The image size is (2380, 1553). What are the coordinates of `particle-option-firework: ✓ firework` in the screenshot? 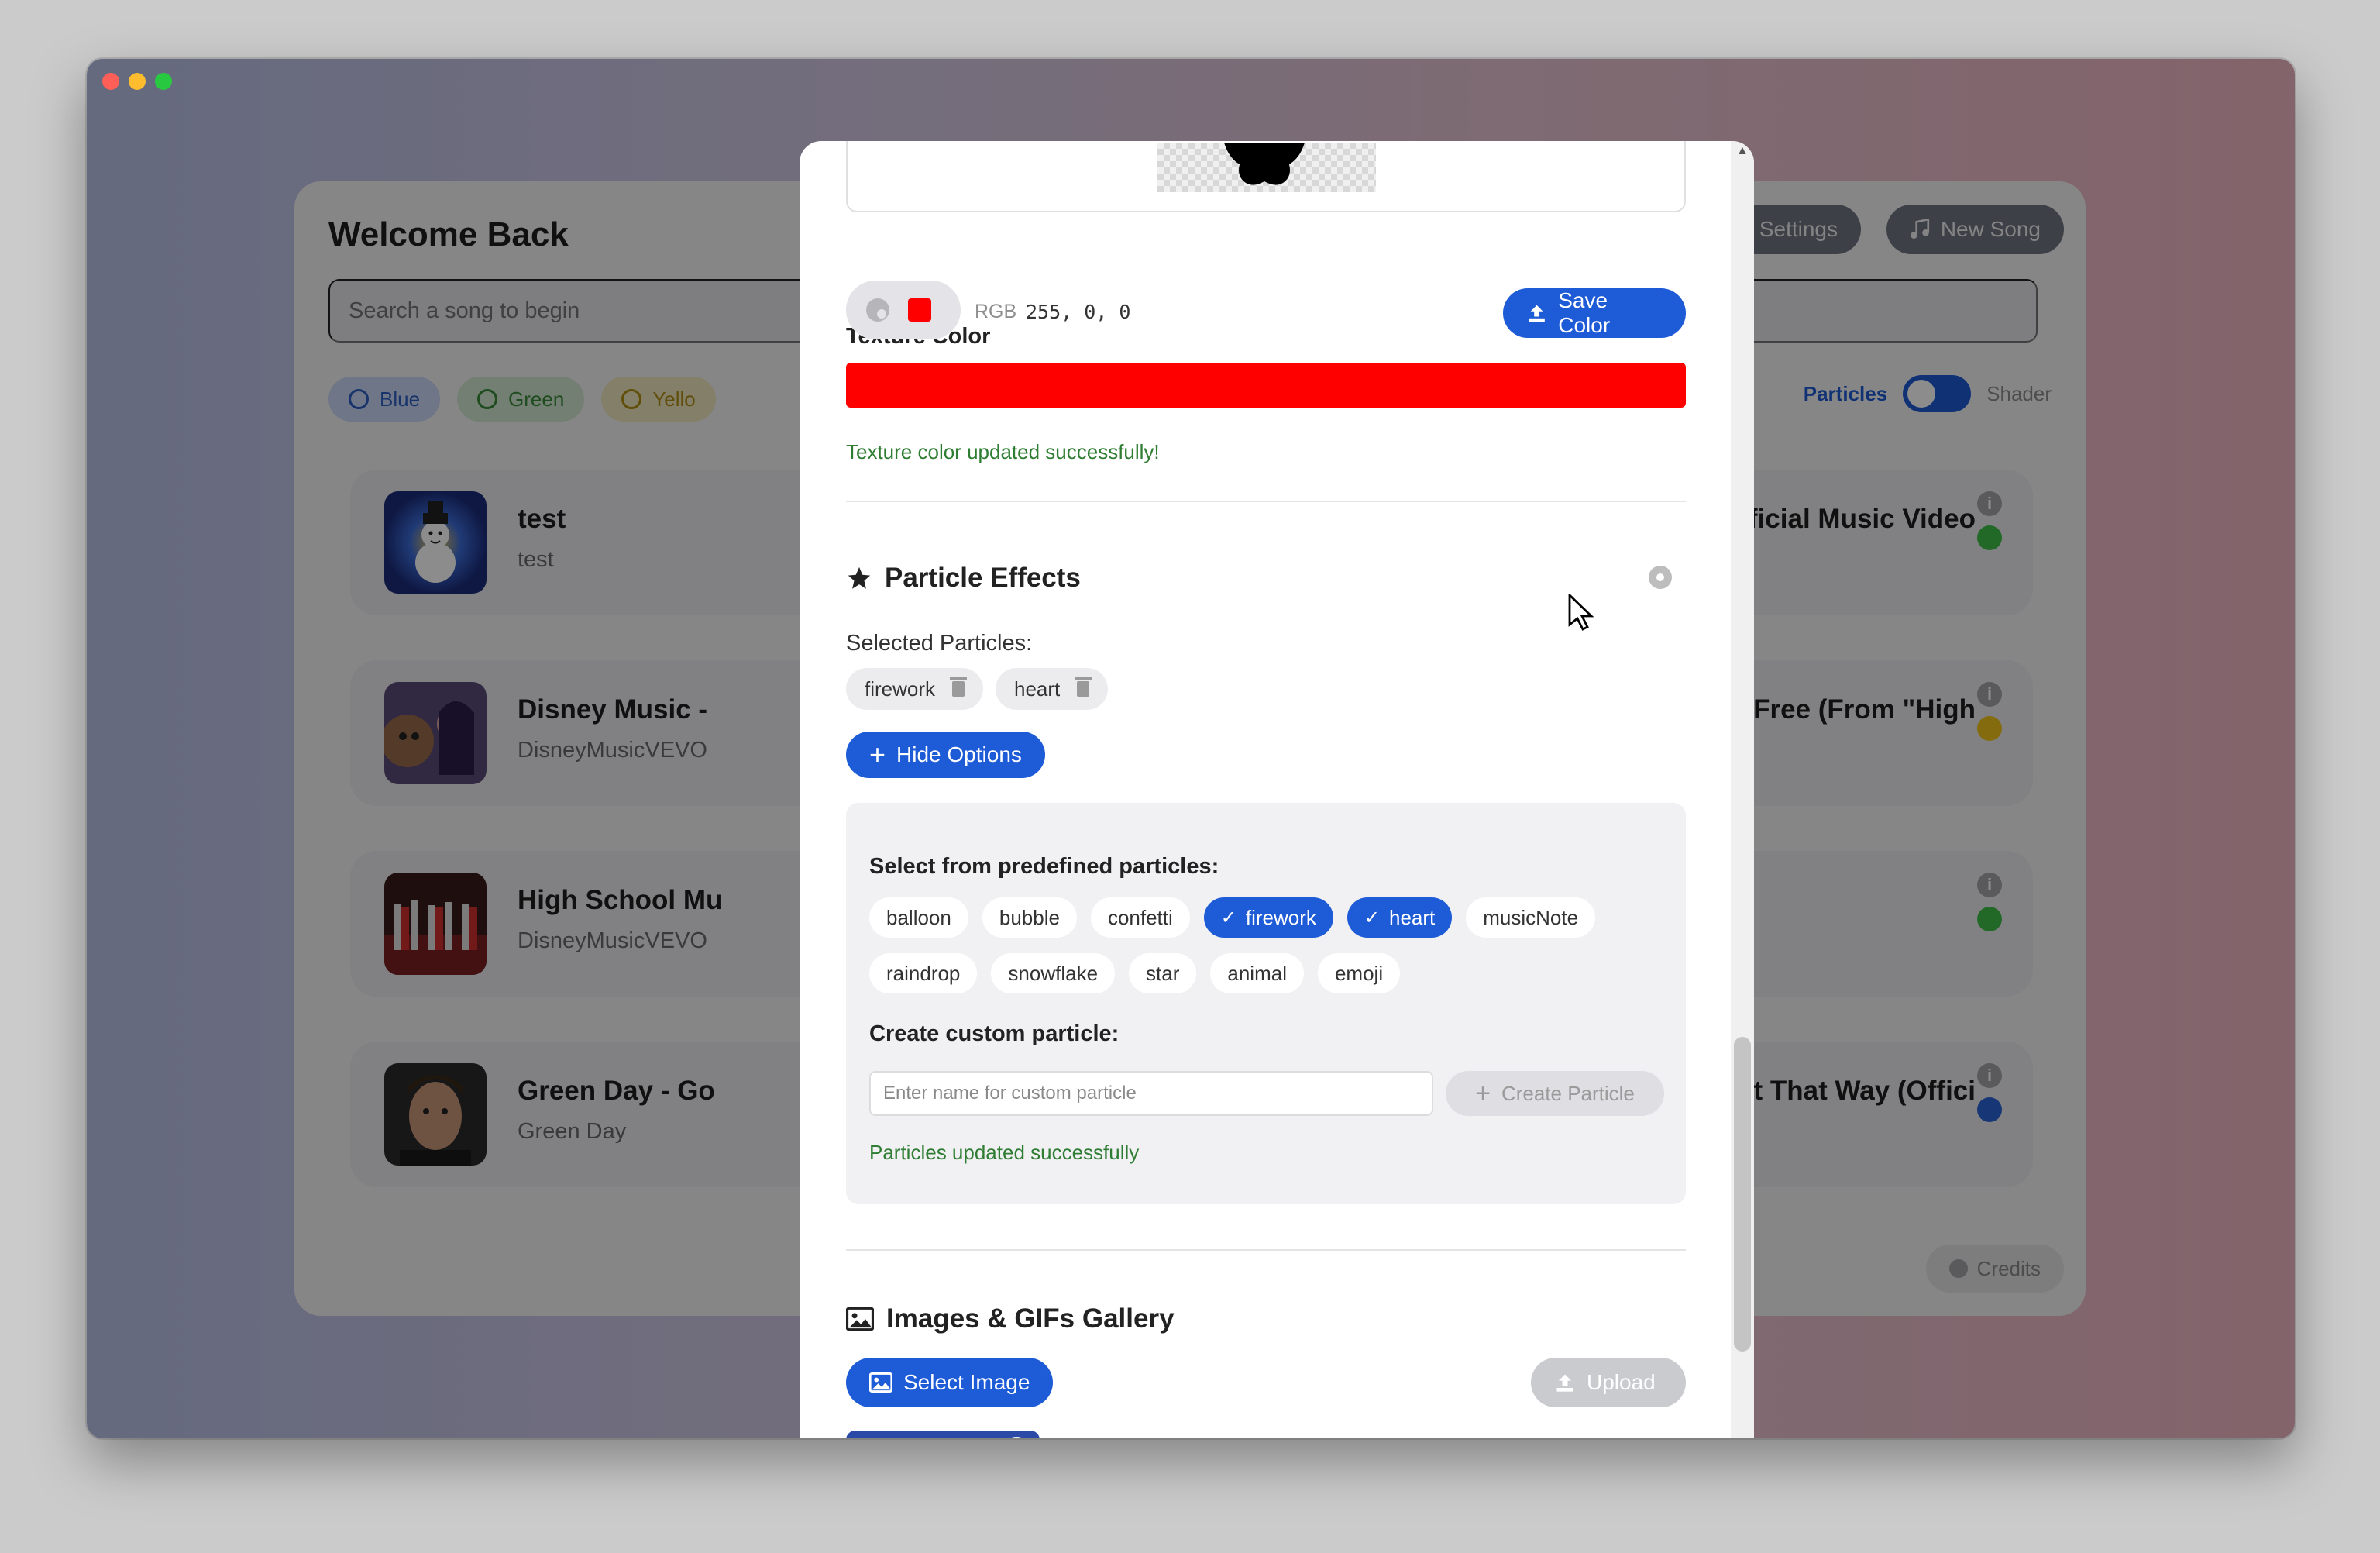 It's located at (1268, 917).